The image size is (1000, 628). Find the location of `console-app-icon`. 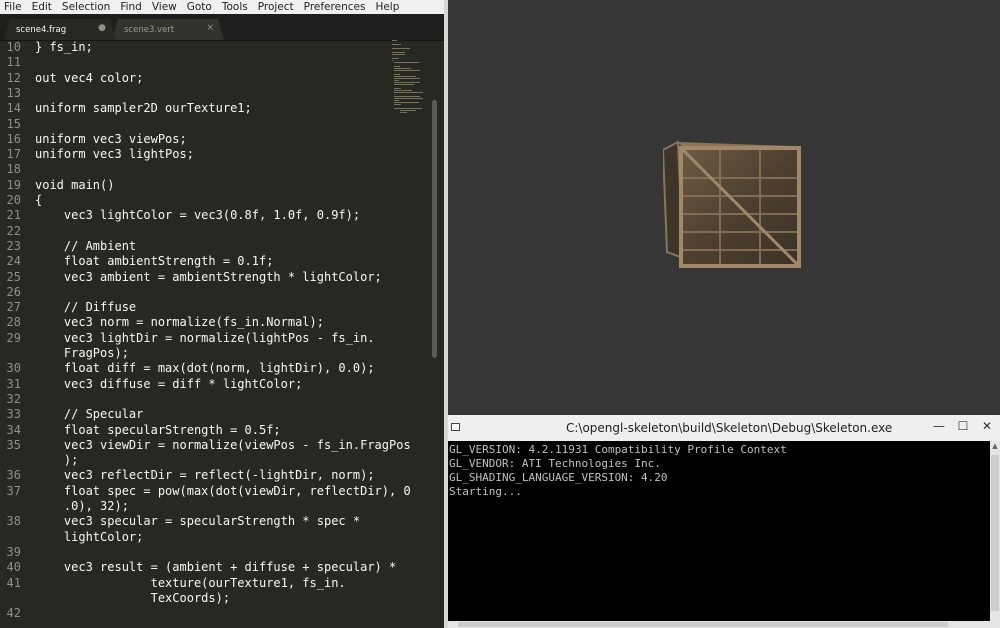

console-app-icon is located at coordinates (455, 427).